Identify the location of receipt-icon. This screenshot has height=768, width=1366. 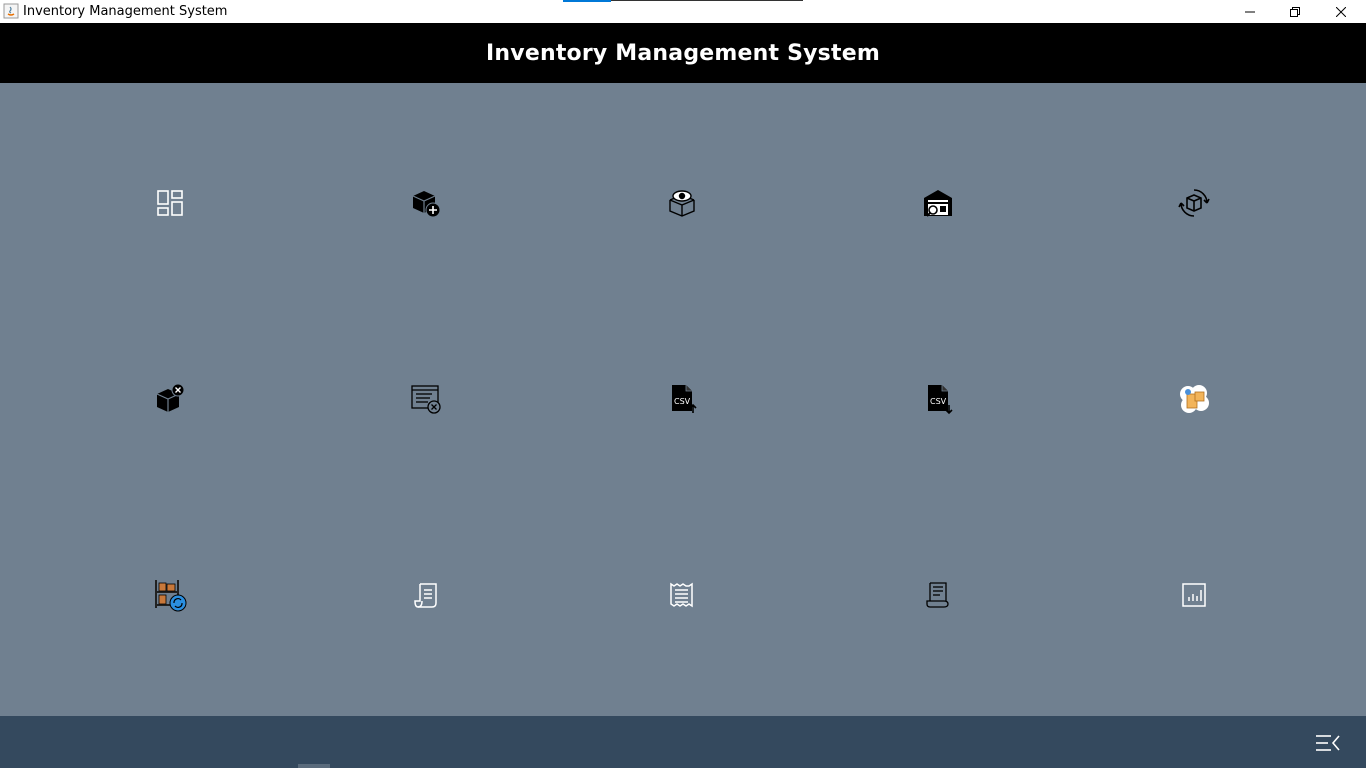
(425, 595).